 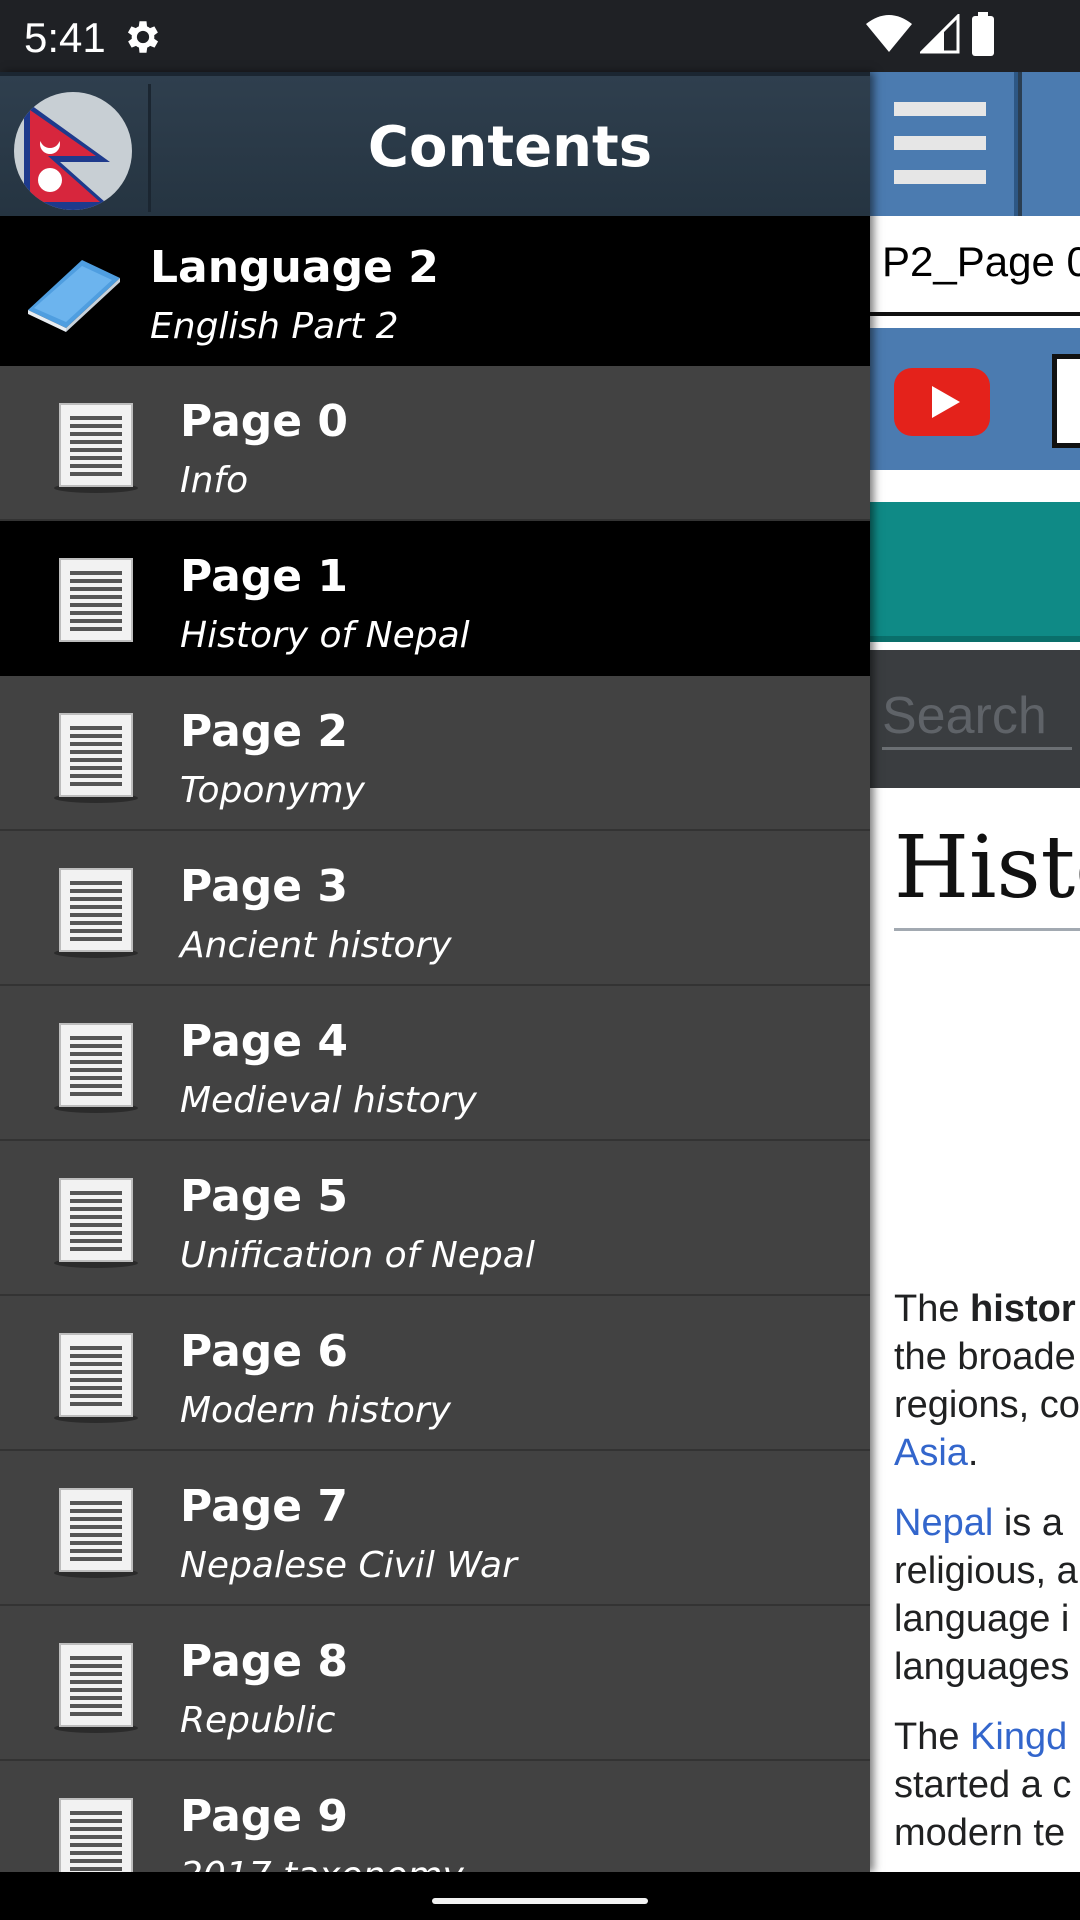 I want to click on navigation-bar, so click(x=540, y=1896).